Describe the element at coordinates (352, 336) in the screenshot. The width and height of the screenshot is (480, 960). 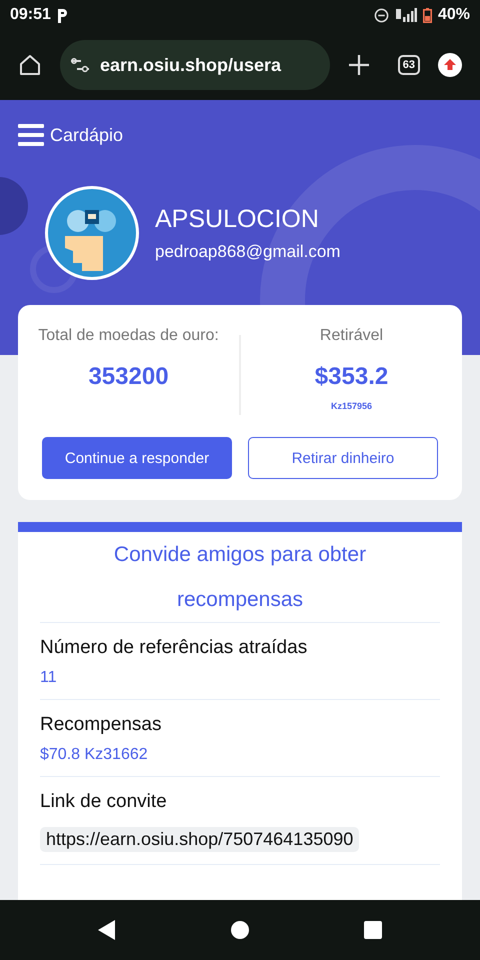
I see `withdrawable-label: Retirável` at that location.